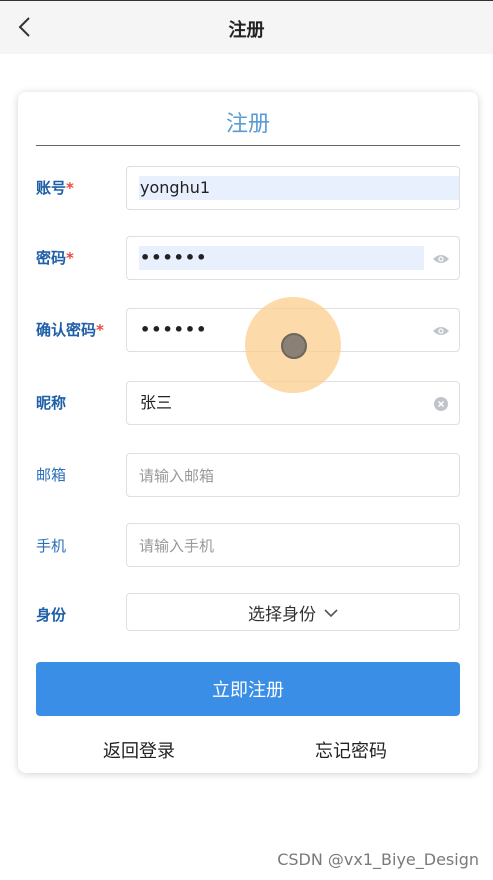 The width and height of the screenshot is (493, 880). What do you see at coordinates (70, 330) in the screenshot?
I see `confirm-password-label: 确认密码*` at bounding box center [70, 330].